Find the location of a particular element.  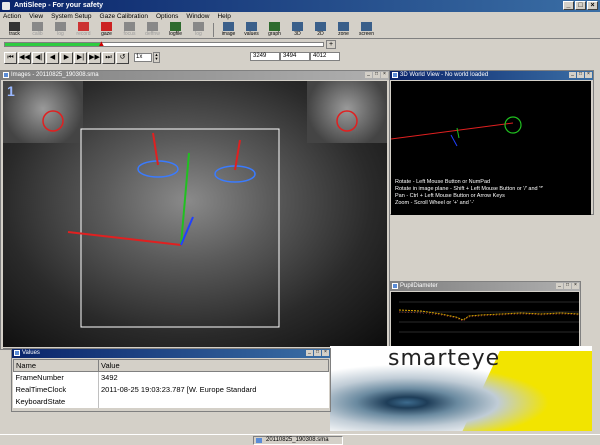

playback-controls: ⏮ ◀◀ ◀| ◀ ▶ ▶| ▶▶ ⏭ ↺ 1x ▲ ▼ is located at coordinates (82, 57).